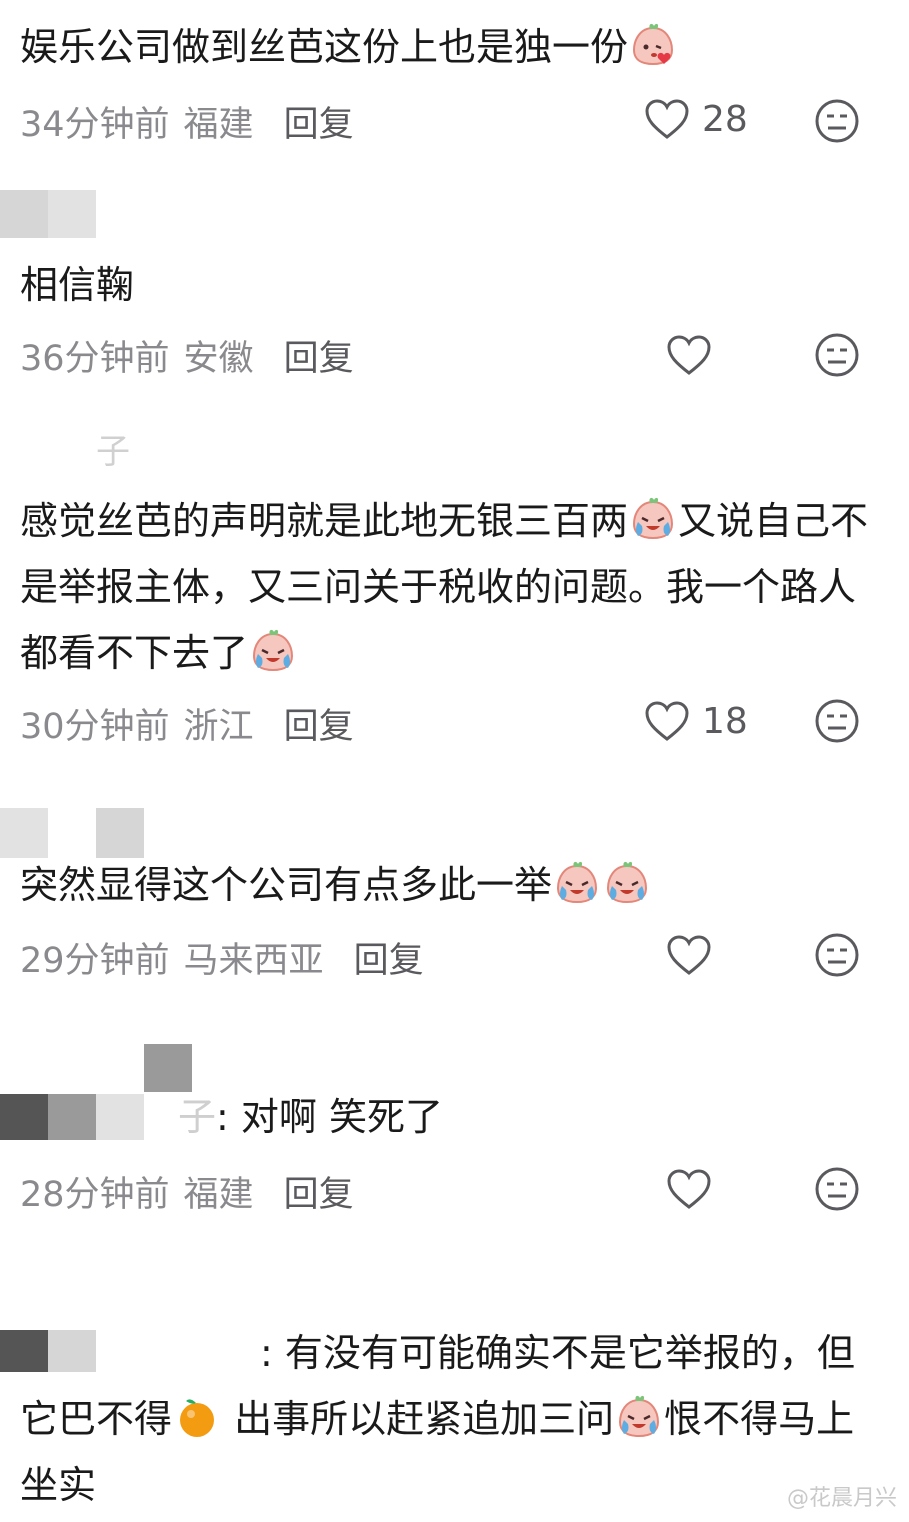 The width and height of the screenshot is (909, 1522). I want to click on comment-time: 36分钟前, so click(95, 359).